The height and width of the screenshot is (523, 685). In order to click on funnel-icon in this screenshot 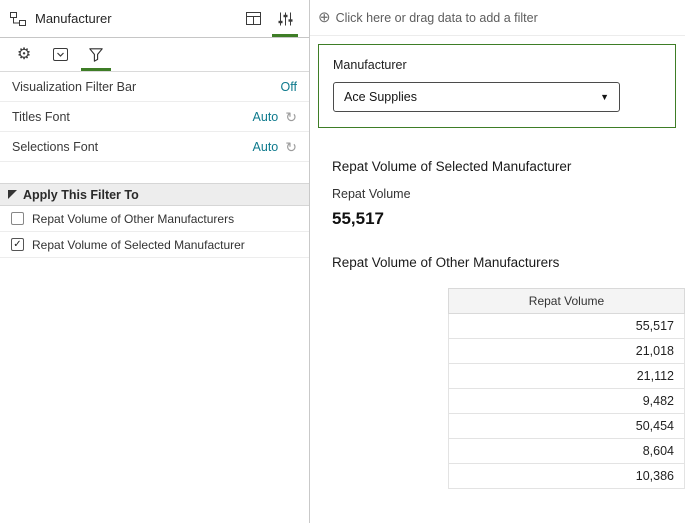, I will do `click(96, 54)`.